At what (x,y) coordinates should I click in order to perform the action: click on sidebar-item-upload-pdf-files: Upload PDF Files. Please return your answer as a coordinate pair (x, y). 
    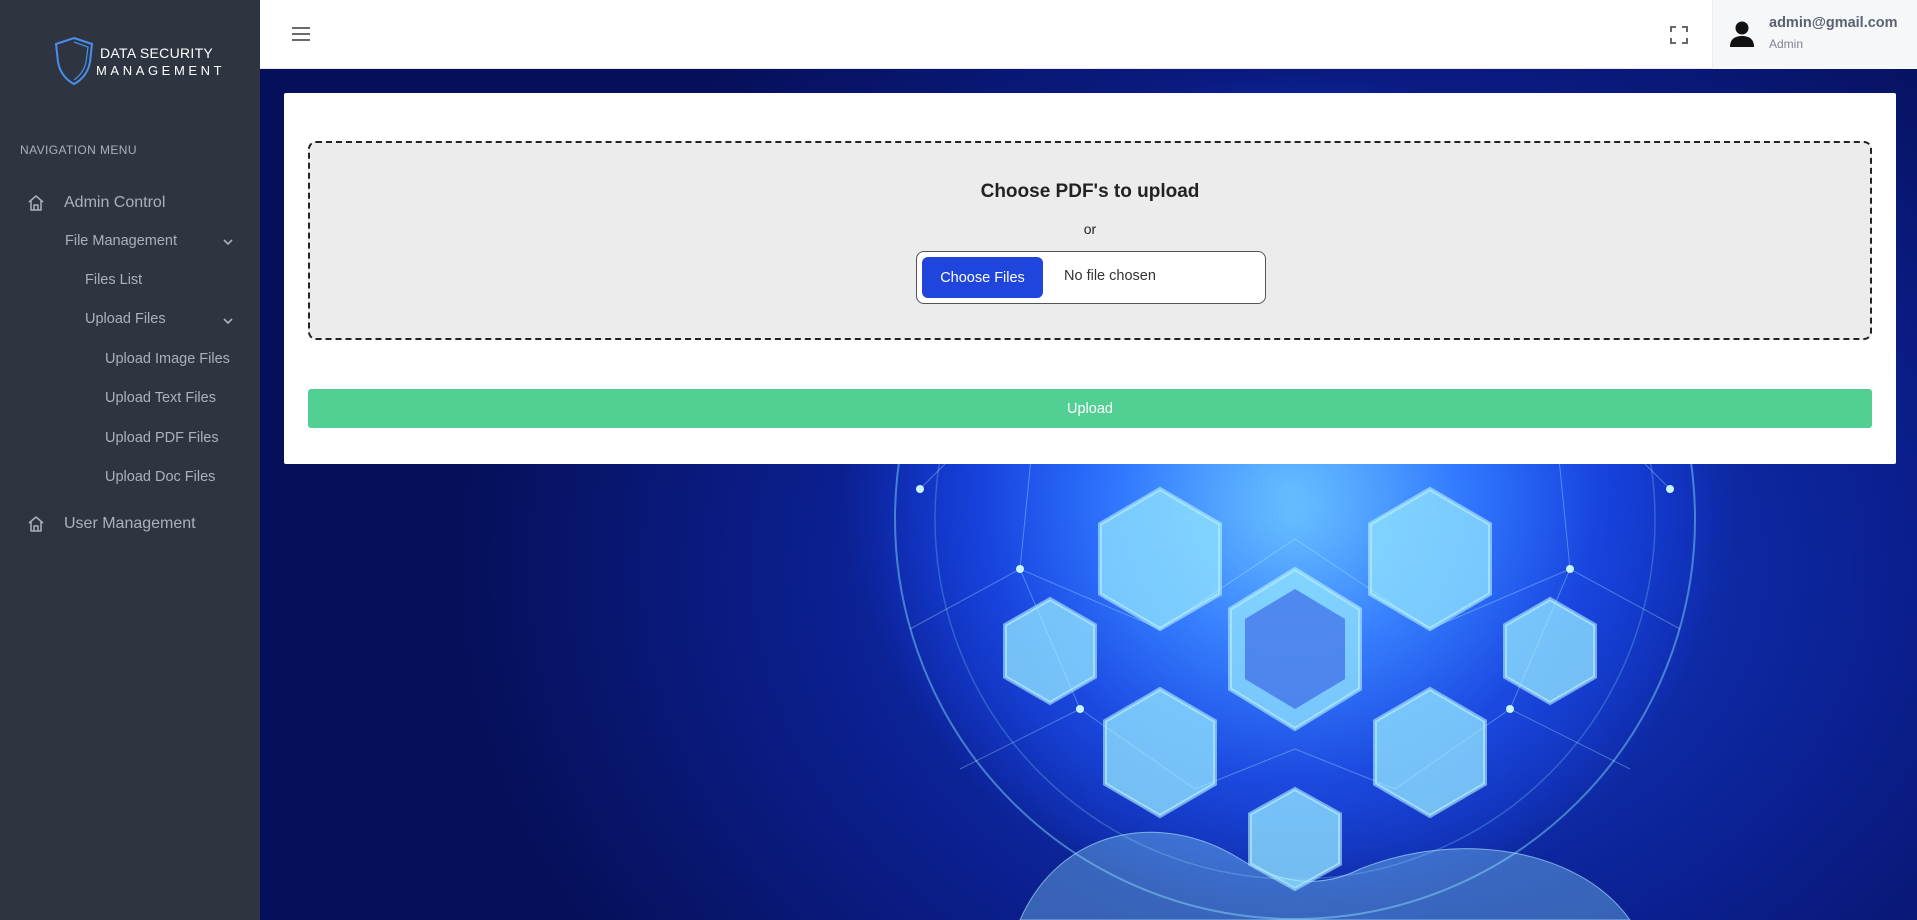
    Looking at the image, I should click on (162, 438).